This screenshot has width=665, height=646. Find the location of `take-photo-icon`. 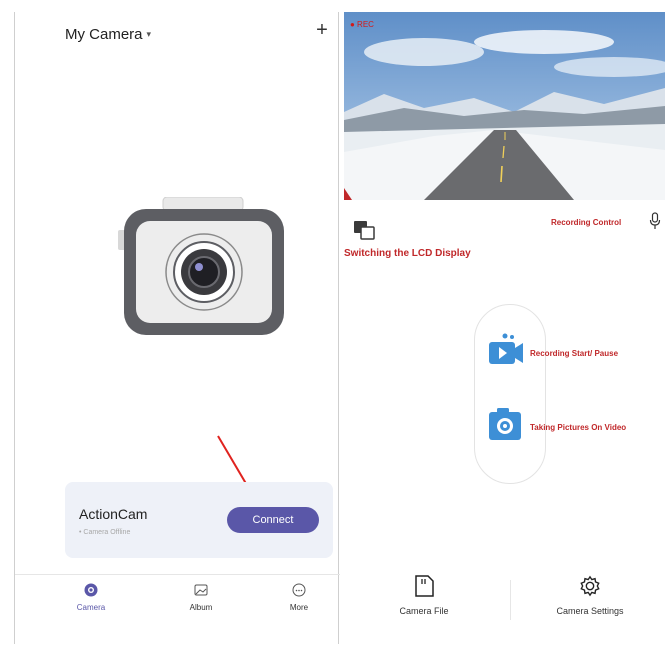

take-photo-icon is located at coordinates (505, 424).